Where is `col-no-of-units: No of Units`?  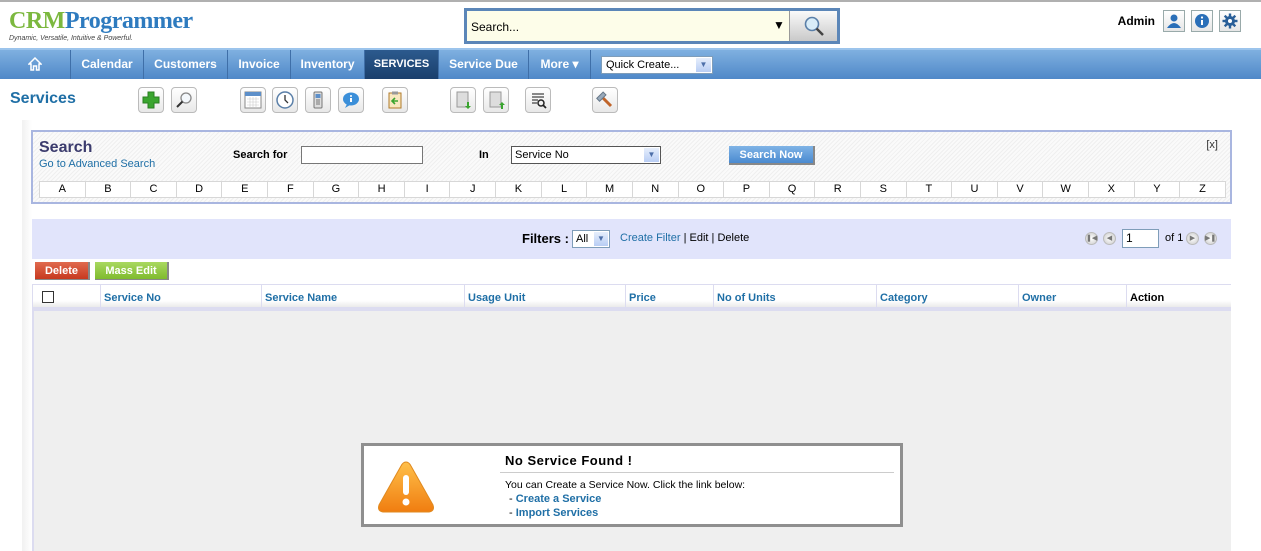
col-no-of-units: No of Units is located at coordinates (795, 296).